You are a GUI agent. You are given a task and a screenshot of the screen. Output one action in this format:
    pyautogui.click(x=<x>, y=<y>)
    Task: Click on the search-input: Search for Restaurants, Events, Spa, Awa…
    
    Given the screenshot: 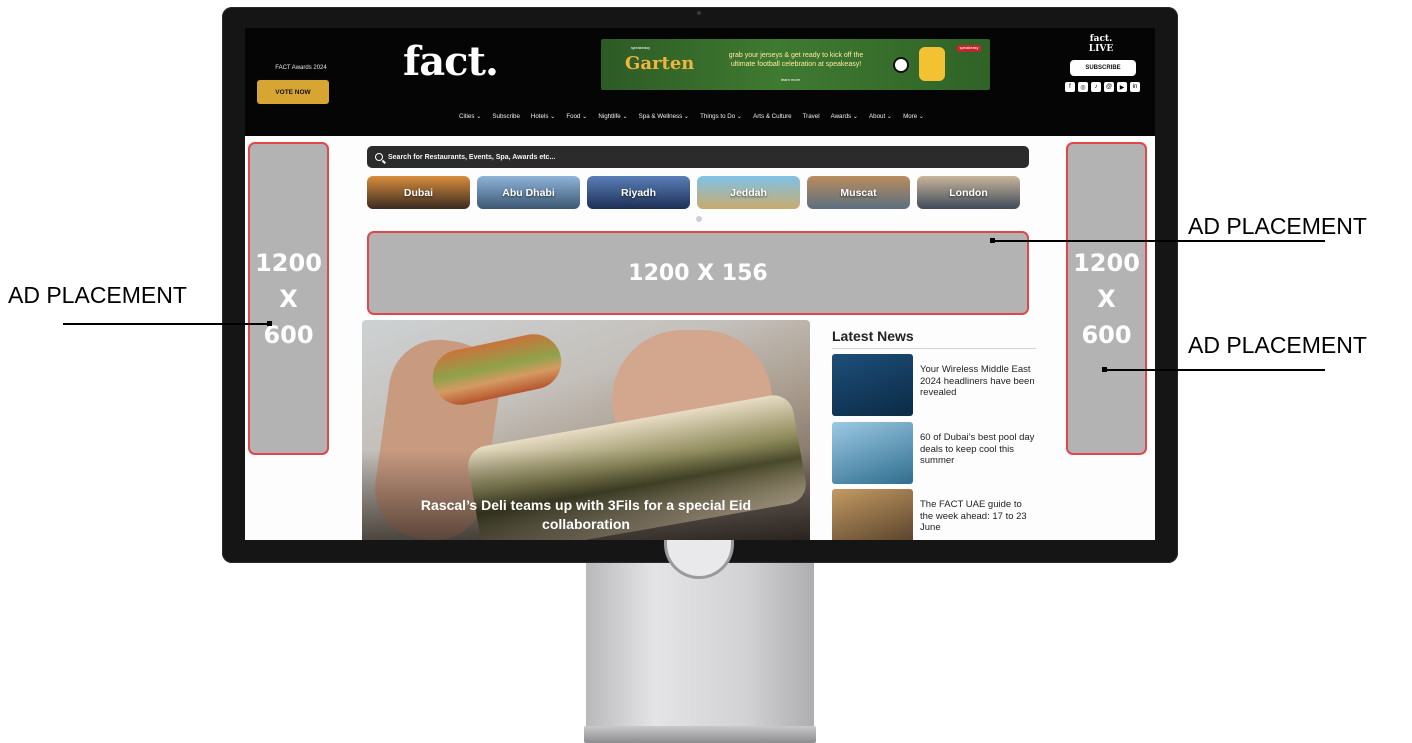 What is the action you would take?
    pyautogui.click(x=471, y=157)
    